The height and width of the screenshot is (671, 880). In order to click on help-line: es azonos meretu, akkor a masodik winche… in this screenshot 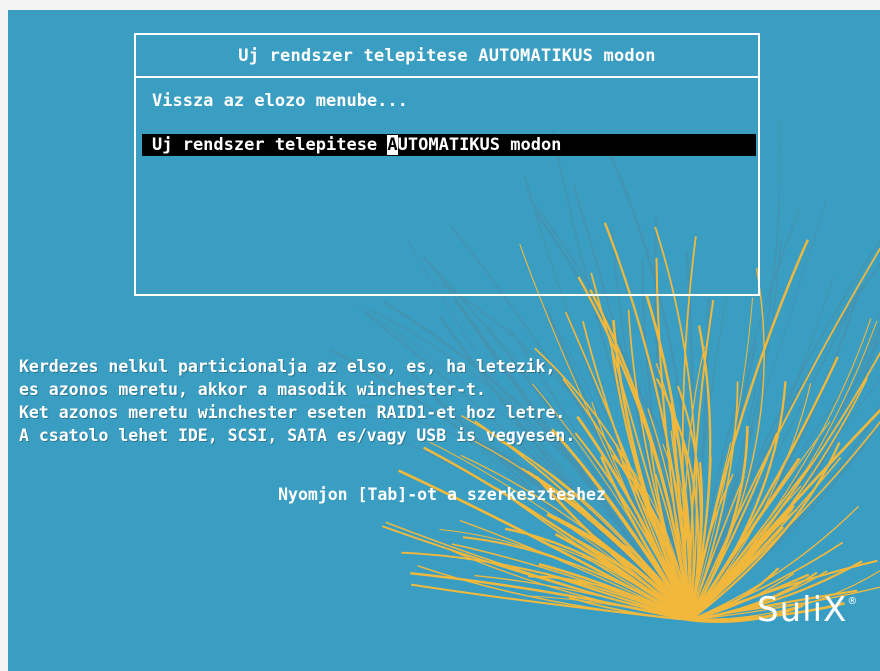, I will do `click(252, 389)`.